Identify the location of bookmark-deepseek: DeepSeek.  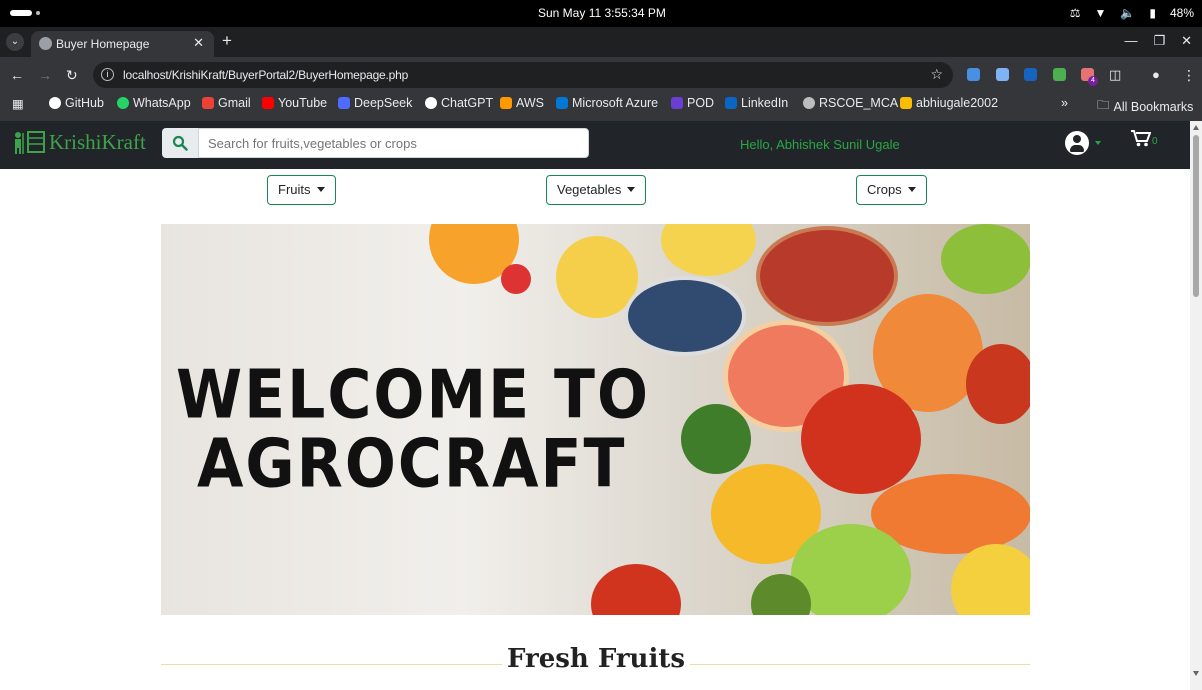
(375, 103).